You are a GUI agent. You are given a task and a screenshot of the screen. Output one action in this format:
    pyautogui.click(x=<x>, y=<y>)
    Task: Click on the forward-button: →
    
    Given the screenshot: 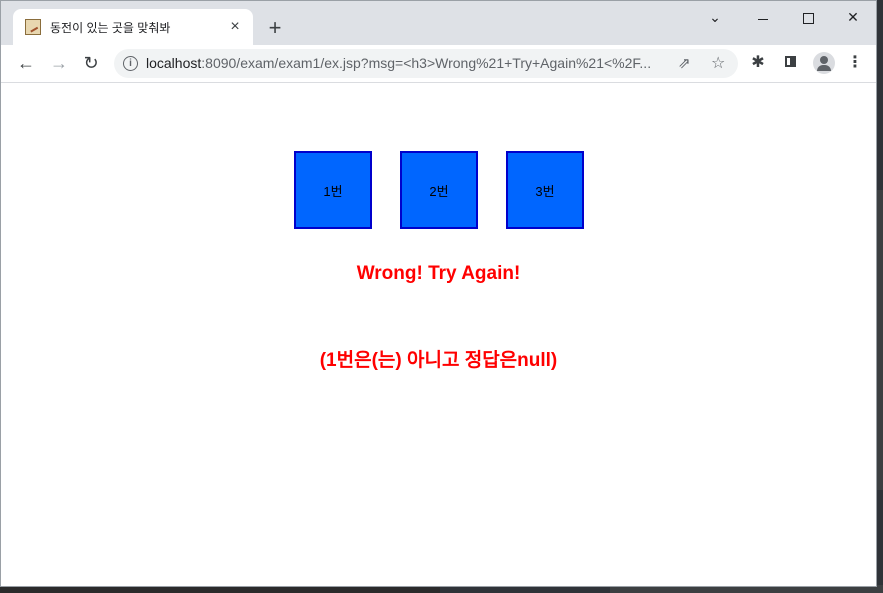 What is the action you would take?
    pyautogui.click(x=59, y=63)
    